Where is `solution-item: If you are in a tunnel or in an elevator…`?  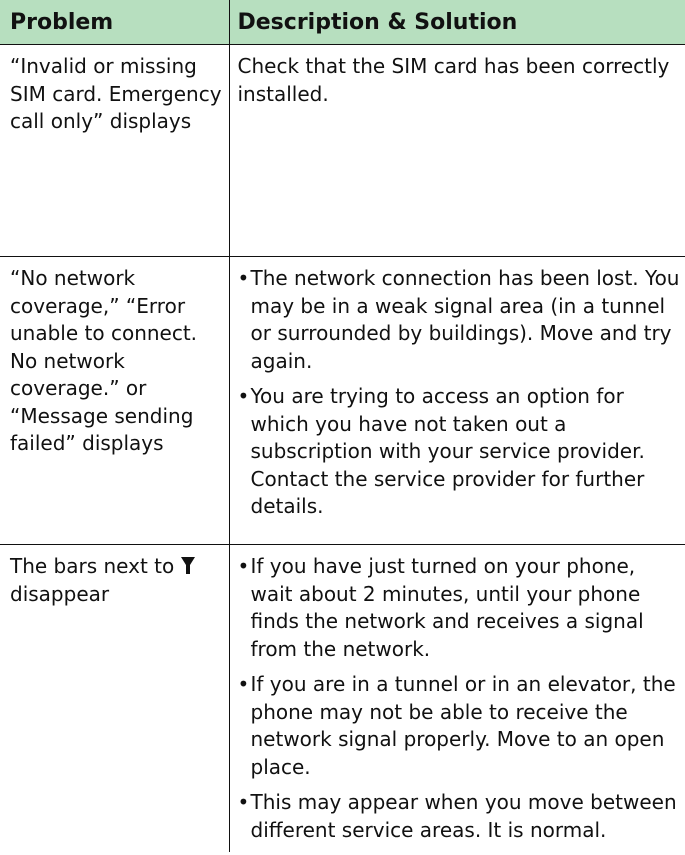 solution-item: If you are in a tunnel or in an elevator… is located at coordinates (460, 726).